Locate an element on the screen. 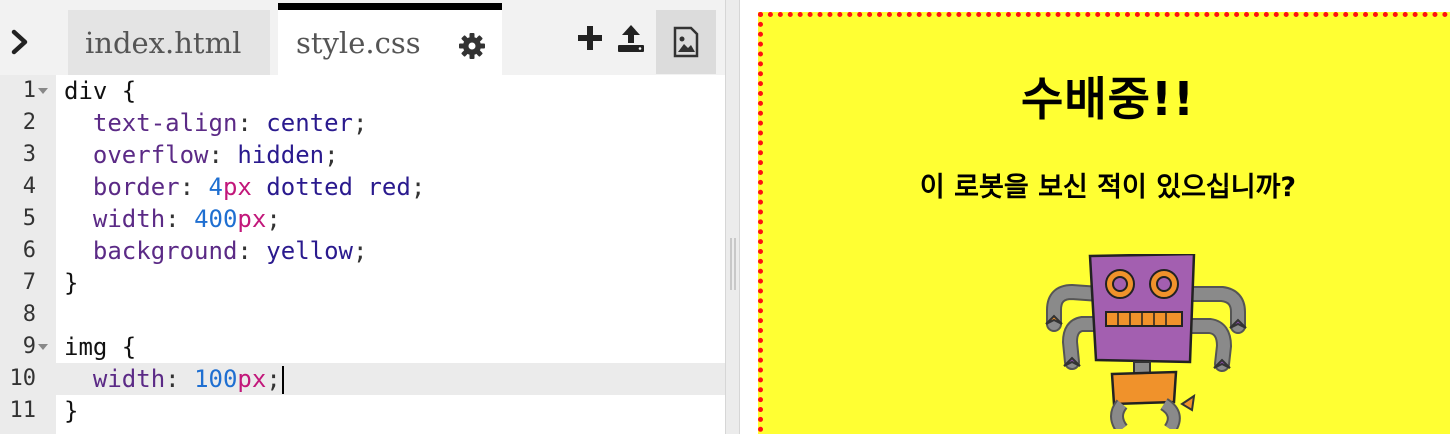  line-number: 3 is located at coordinates (29, 154).